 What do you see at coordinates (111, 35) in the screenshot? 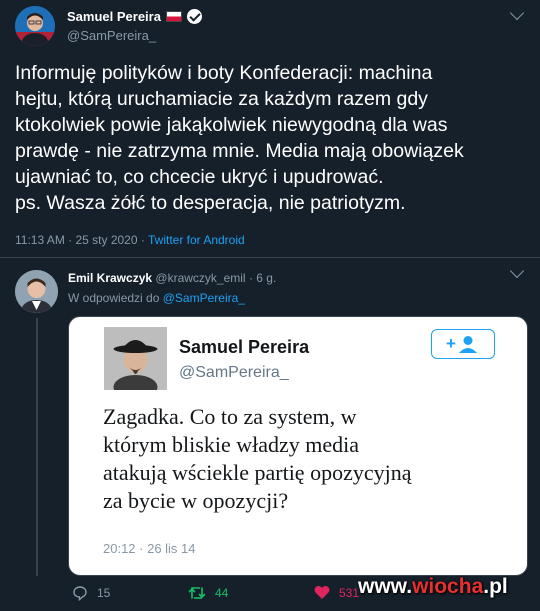
I see `author-handle: @SamPereira_` at bounding box center [111, 35].